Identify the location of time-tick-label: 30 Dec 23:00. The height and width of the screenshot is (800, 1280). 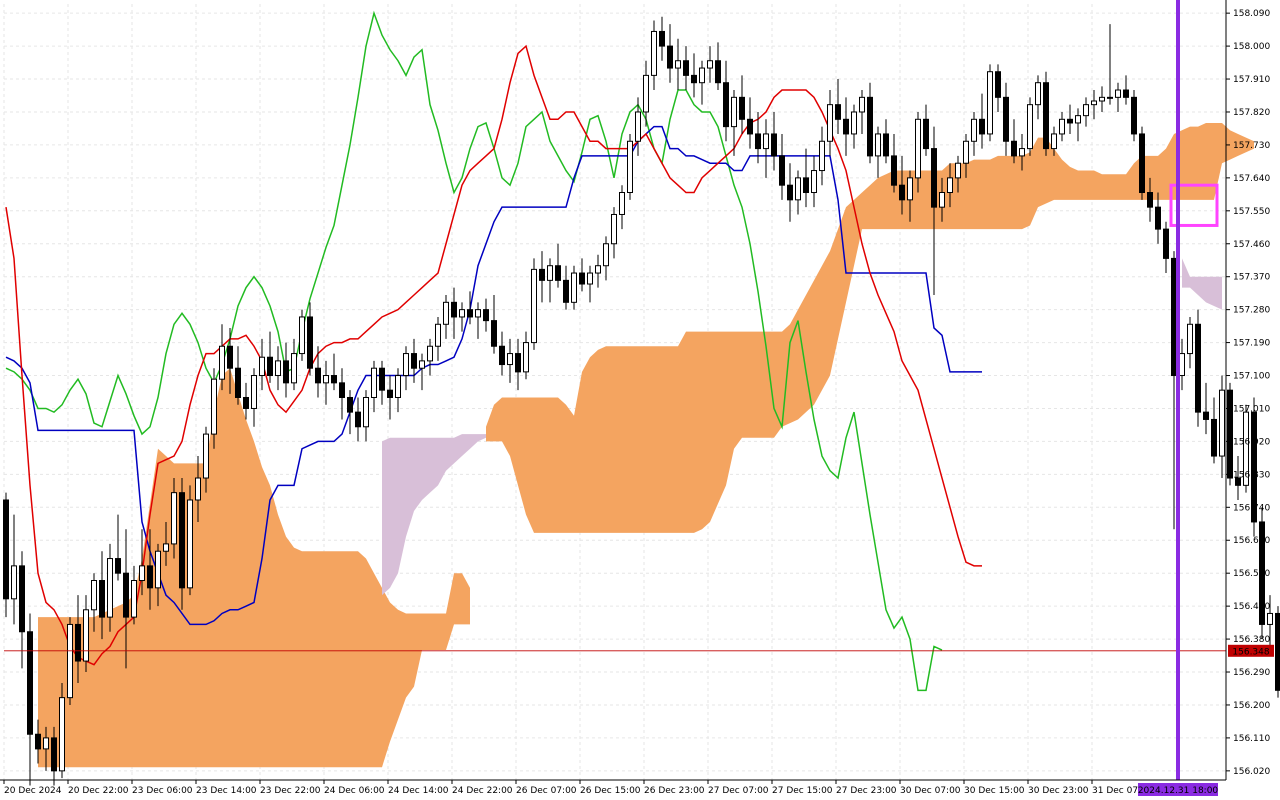
(1058, 791).